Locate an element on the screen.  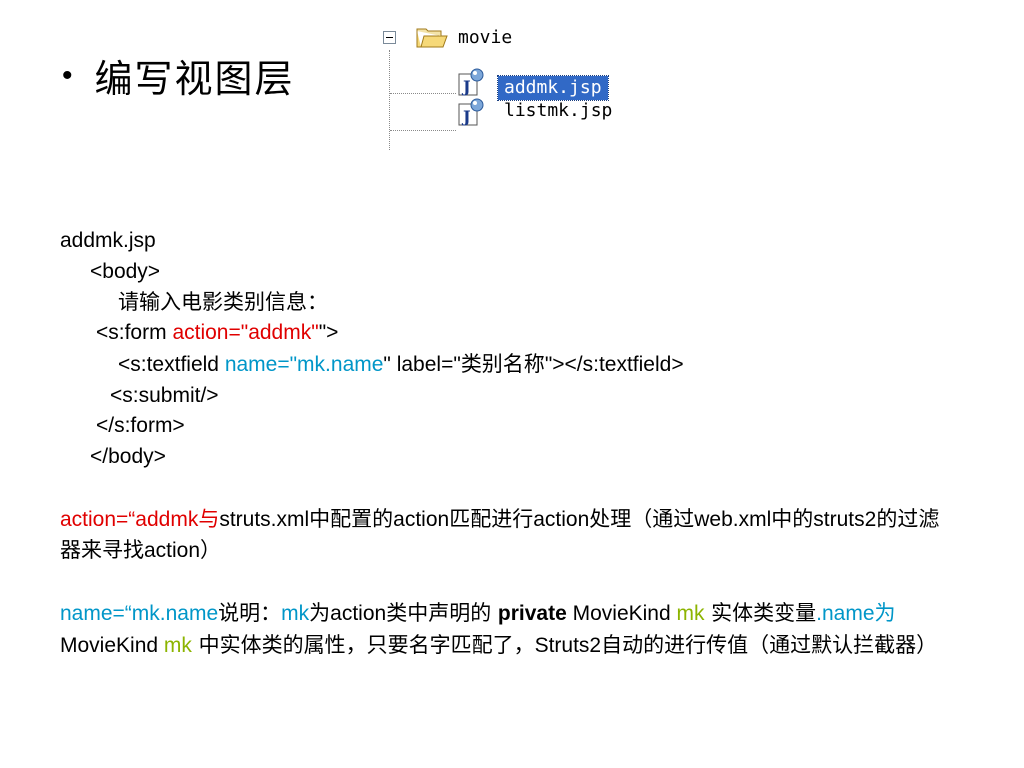
code-text: "></s:textfield> is located at coordinates (614, 364).